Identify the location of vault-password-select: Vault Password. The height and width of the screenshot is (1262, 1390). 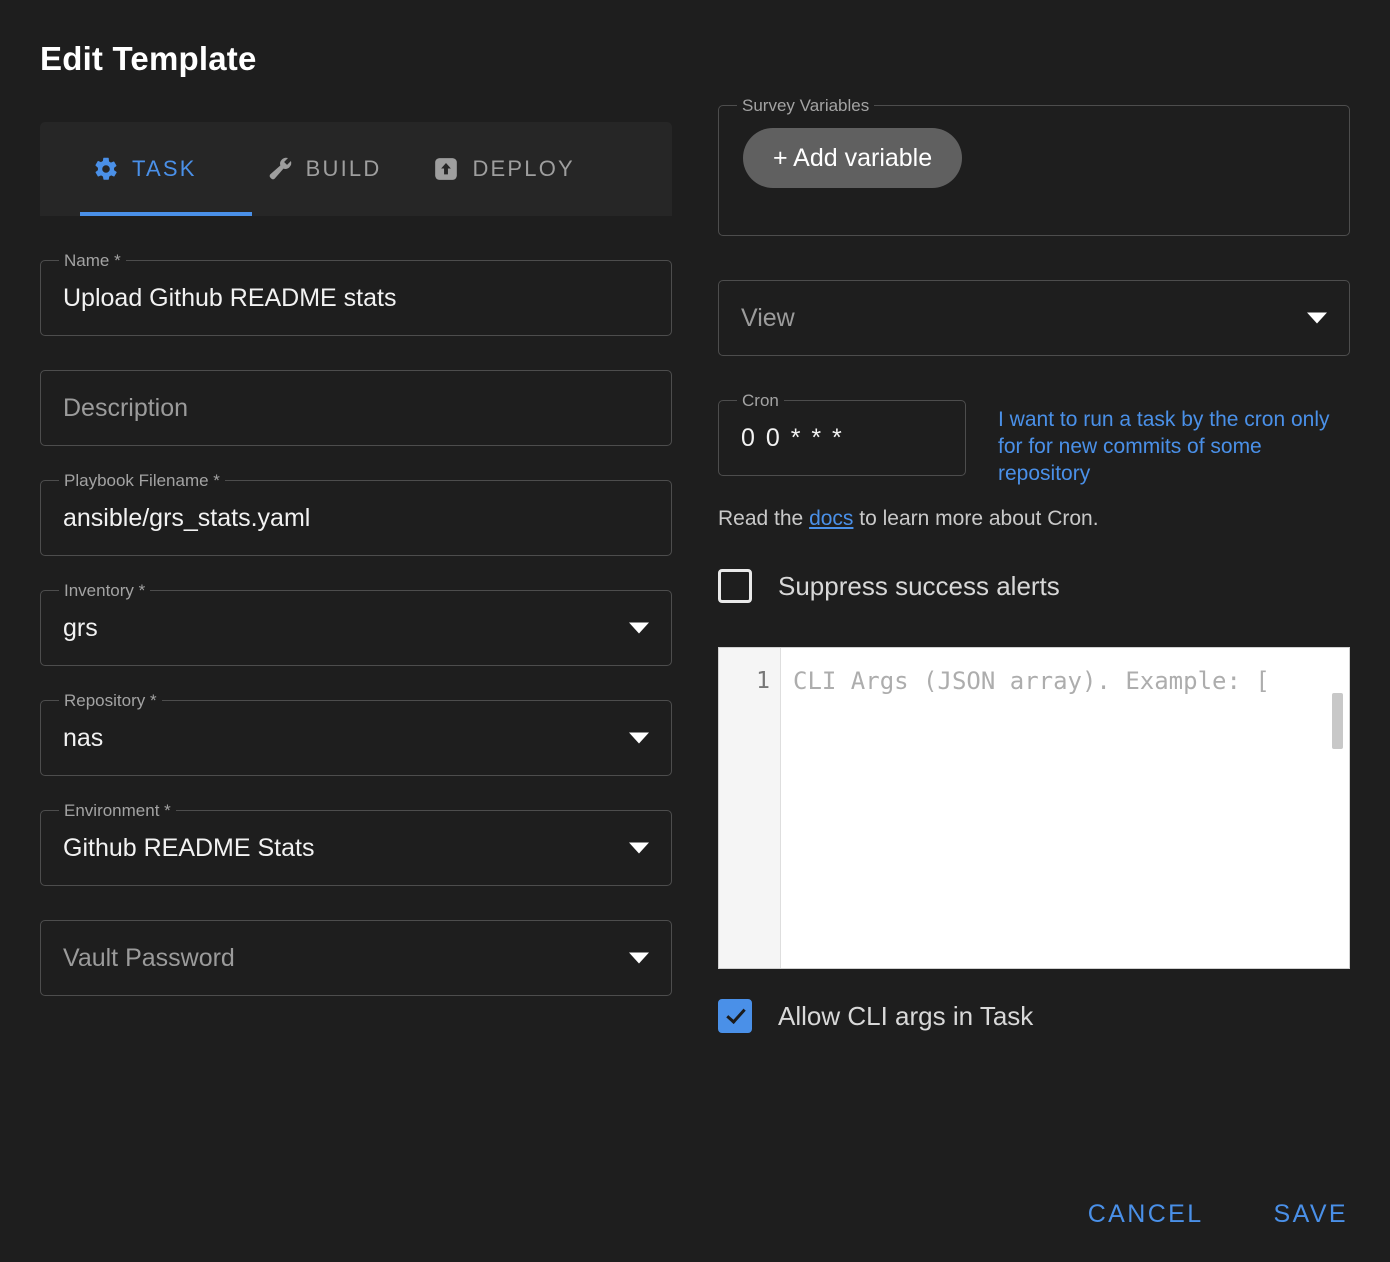
(356, 958).